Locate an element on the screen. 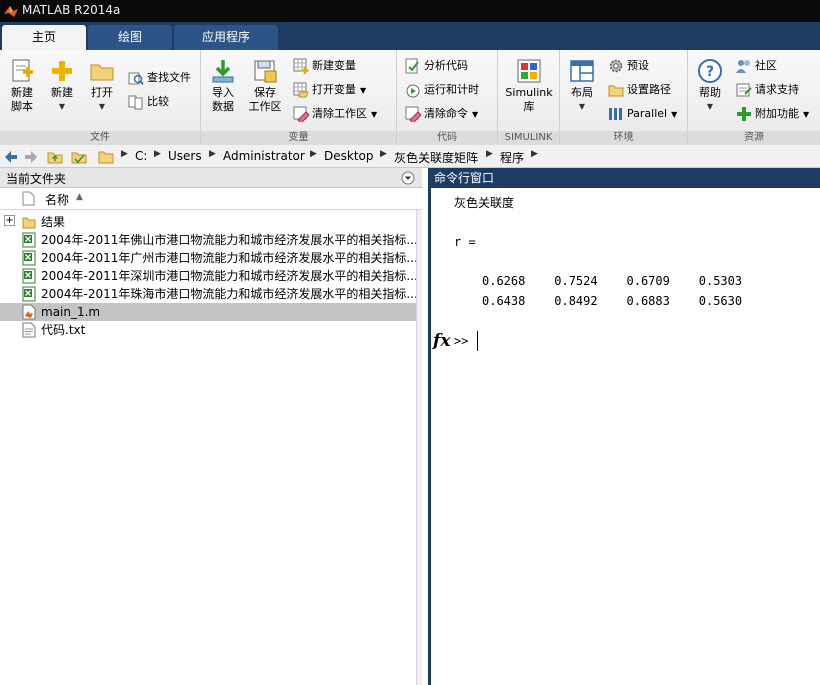  tab-home: 主页 is located at coordinates (44, 37).